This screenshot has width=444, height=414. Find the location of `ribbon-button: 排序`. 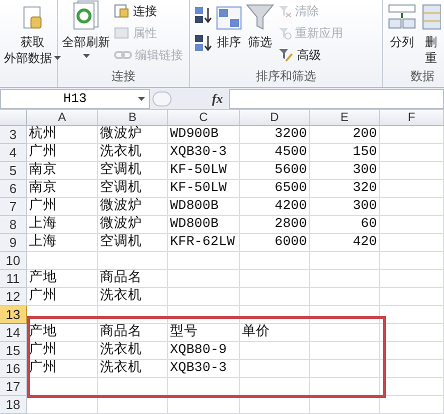

ribbon-button: 排序 is located at coordinates (229, 25).